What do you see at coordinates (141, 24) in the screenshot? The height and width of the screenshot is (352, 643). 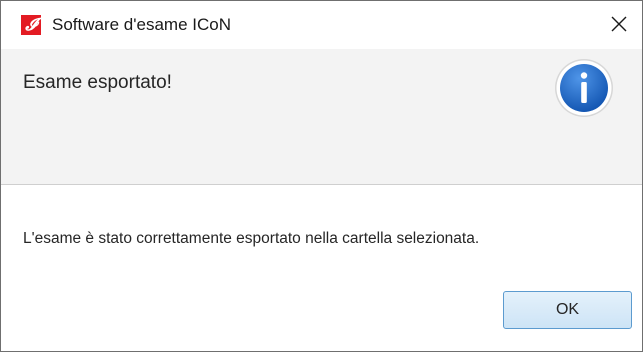 I see `window-title: Software d'esame ICoN` at bounding box center [141, 24].